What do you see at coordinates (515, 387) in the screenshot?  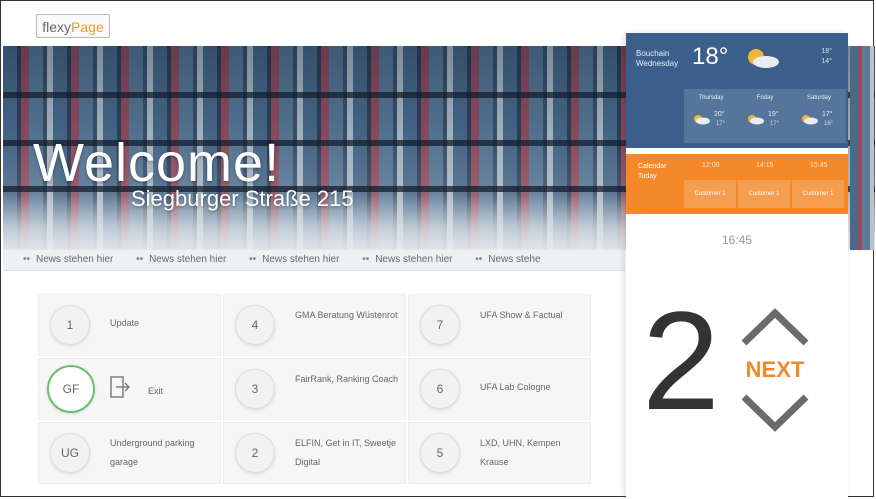 I see `room-label: UFA Lab Cologne` at bounding box center [515, 387].